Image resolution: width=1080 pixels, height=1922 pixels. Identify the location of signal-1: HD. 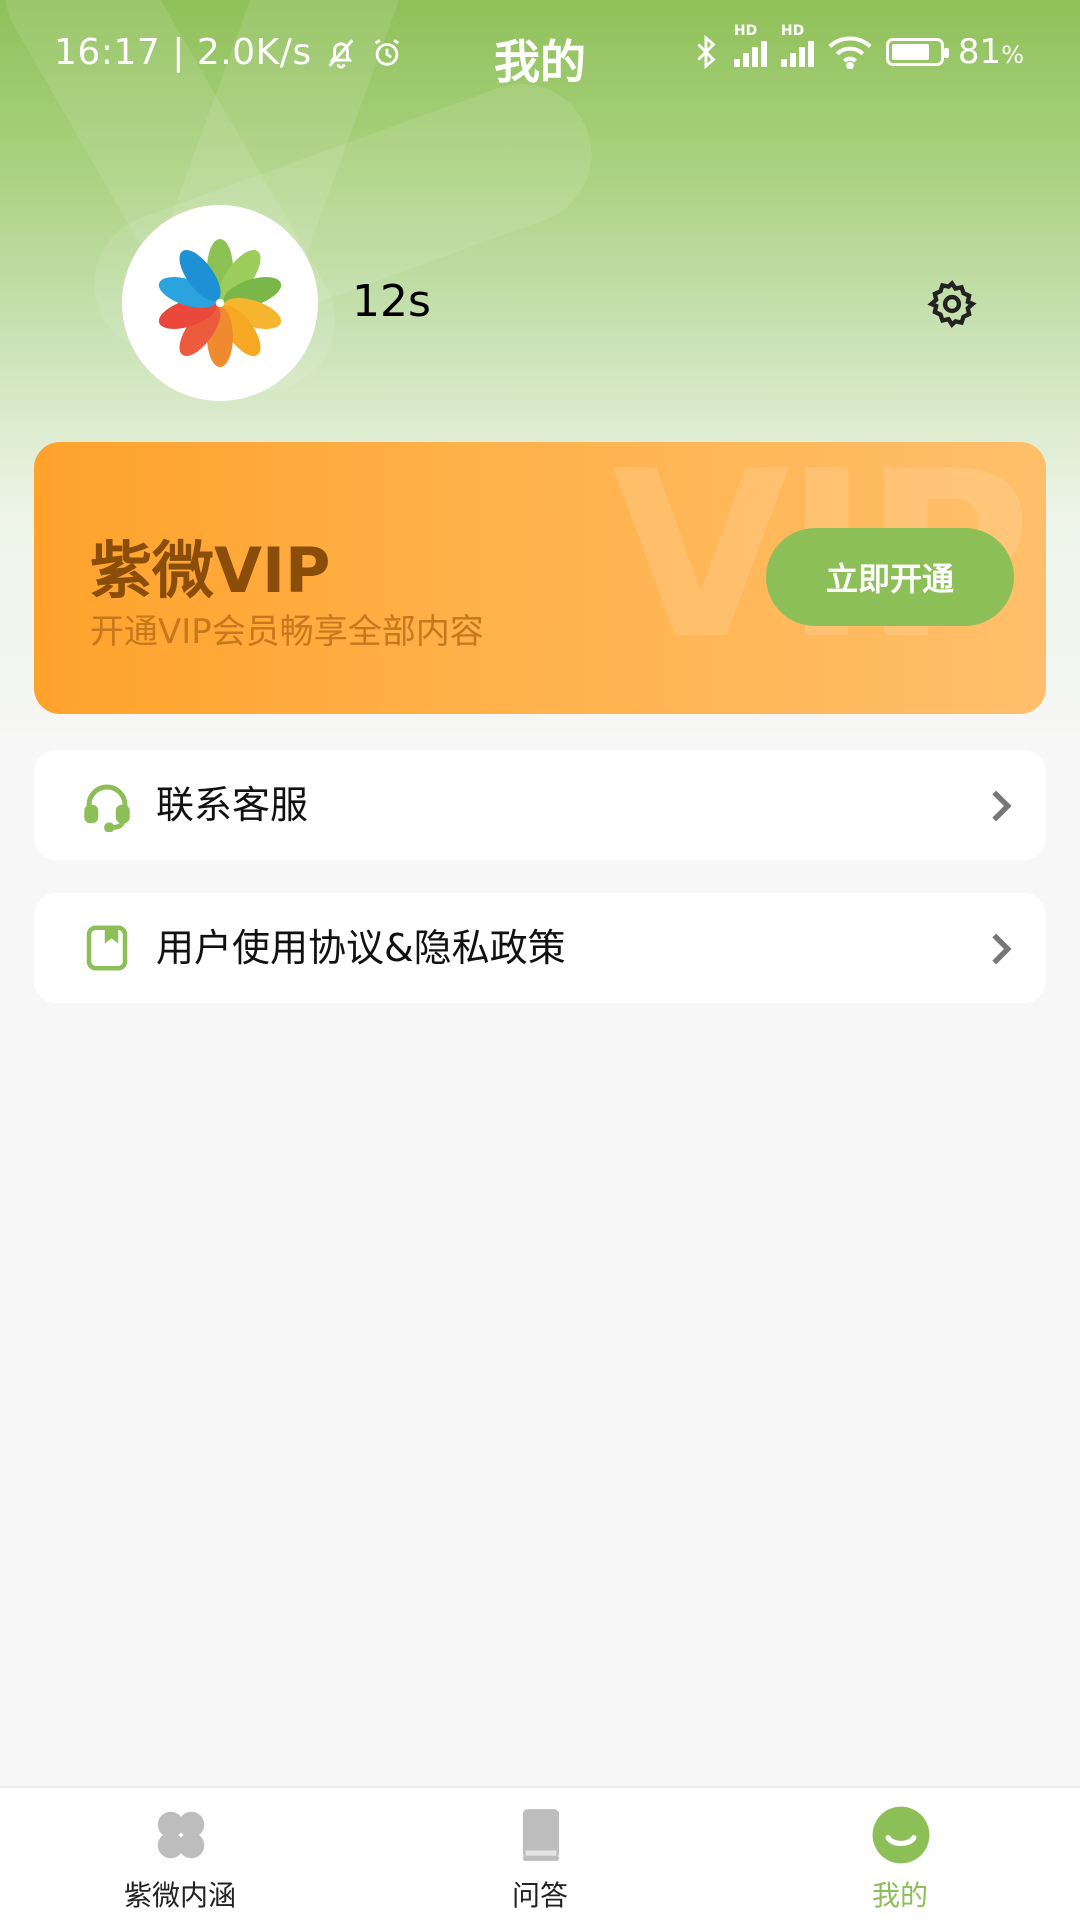
(750, 45).